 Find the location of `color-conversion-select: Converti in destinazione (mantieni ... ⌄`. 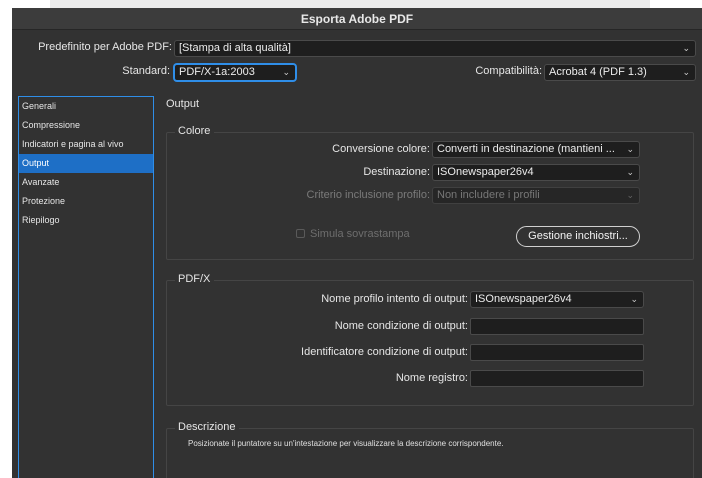

color-conversion-select: Converti in destinazione (mantieni ... ⌄ is located at coordinates (536, 149).